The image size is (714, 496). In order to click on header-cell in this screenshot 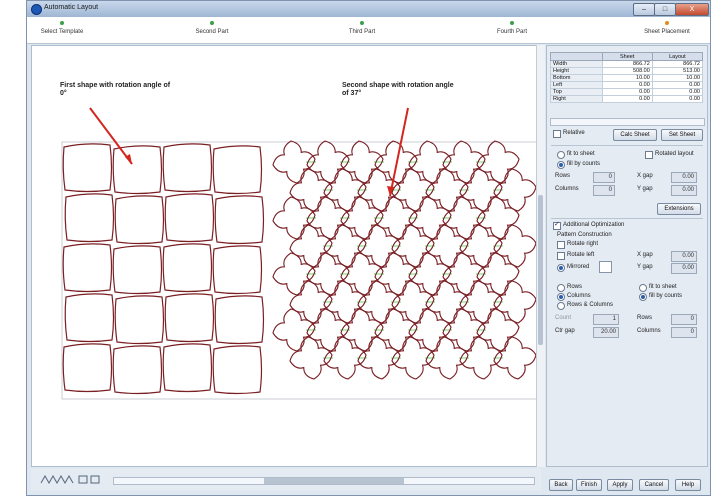, I will do `click(576, 56)`.